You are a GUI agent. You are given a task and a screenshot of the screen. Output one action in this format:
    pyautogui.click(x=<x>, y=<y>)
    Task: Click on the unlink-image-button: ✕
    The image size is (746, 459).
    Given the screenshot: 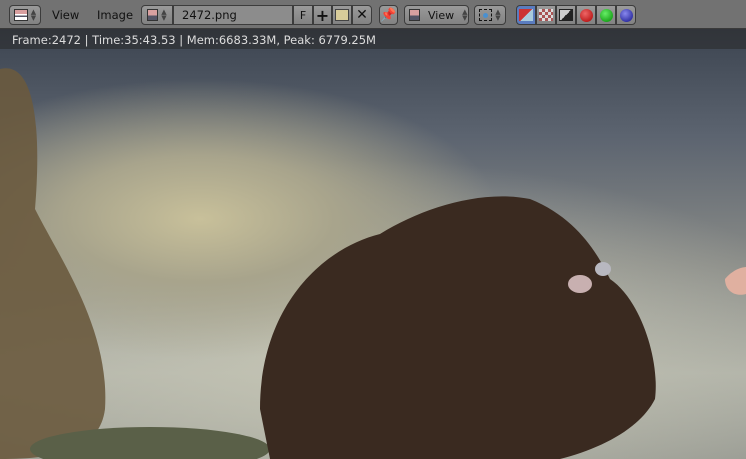 What is the action you would take?
    pyautogui.click(x=362, y=15)
    